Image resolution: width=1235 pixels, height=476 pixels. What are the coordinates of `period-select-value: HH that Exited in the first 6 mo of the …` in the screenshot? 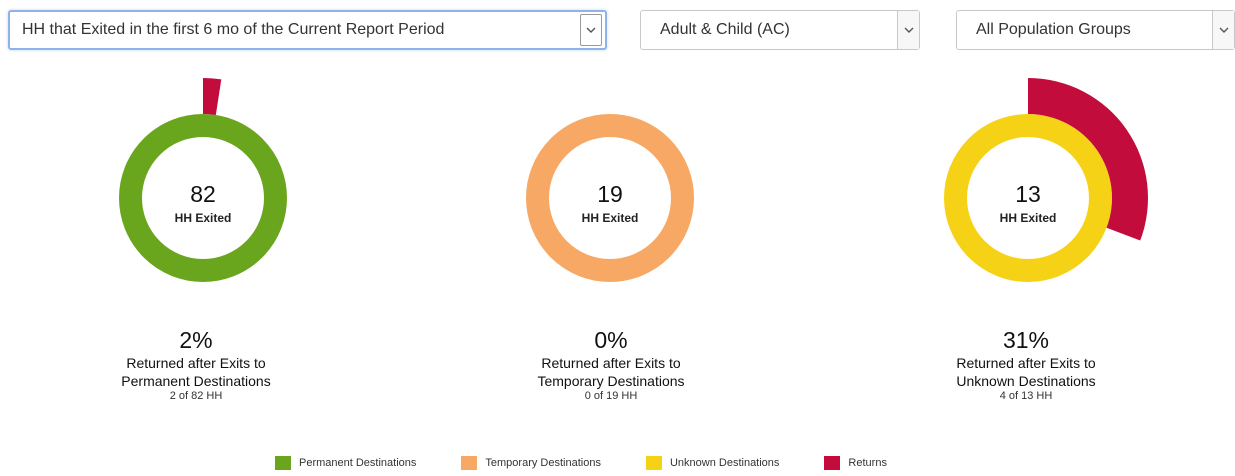 It's located at (233, 29).